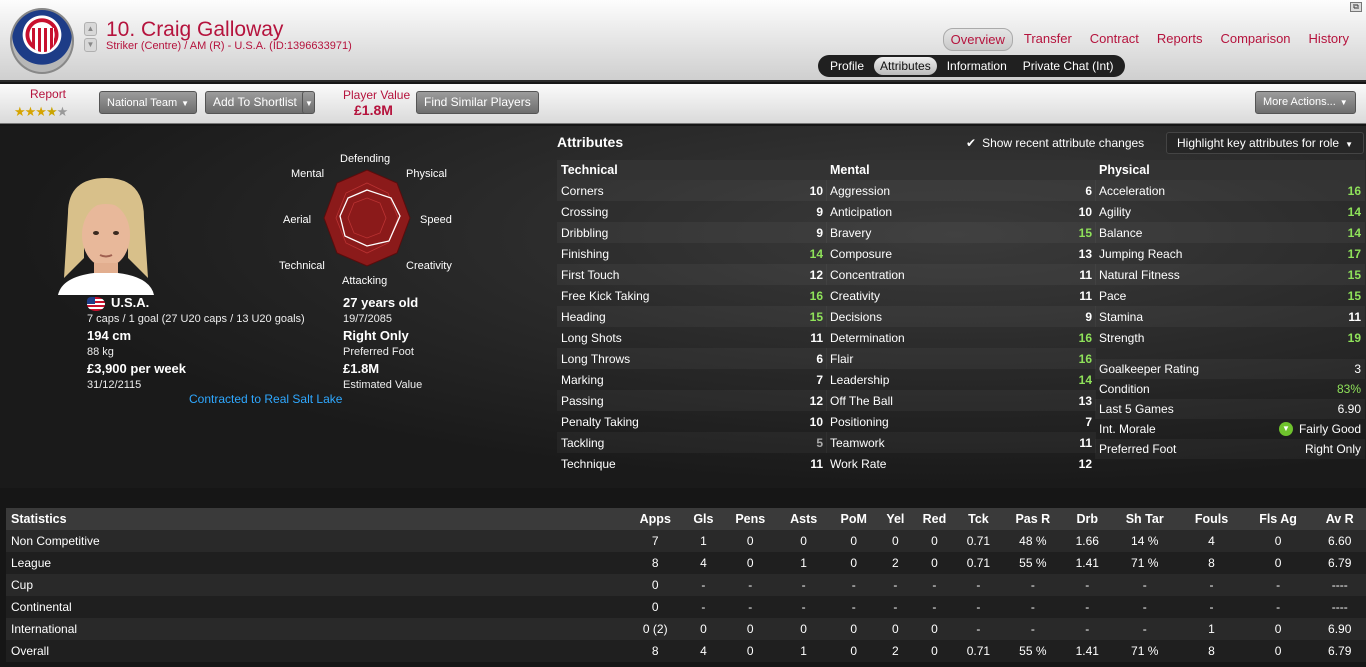 Image resolution: width=1366 pixels, height=667 pixels. Describe the element at coordinates (1255, 39) in the screenshot. I see `tab-comparison: Comparison` at that location.